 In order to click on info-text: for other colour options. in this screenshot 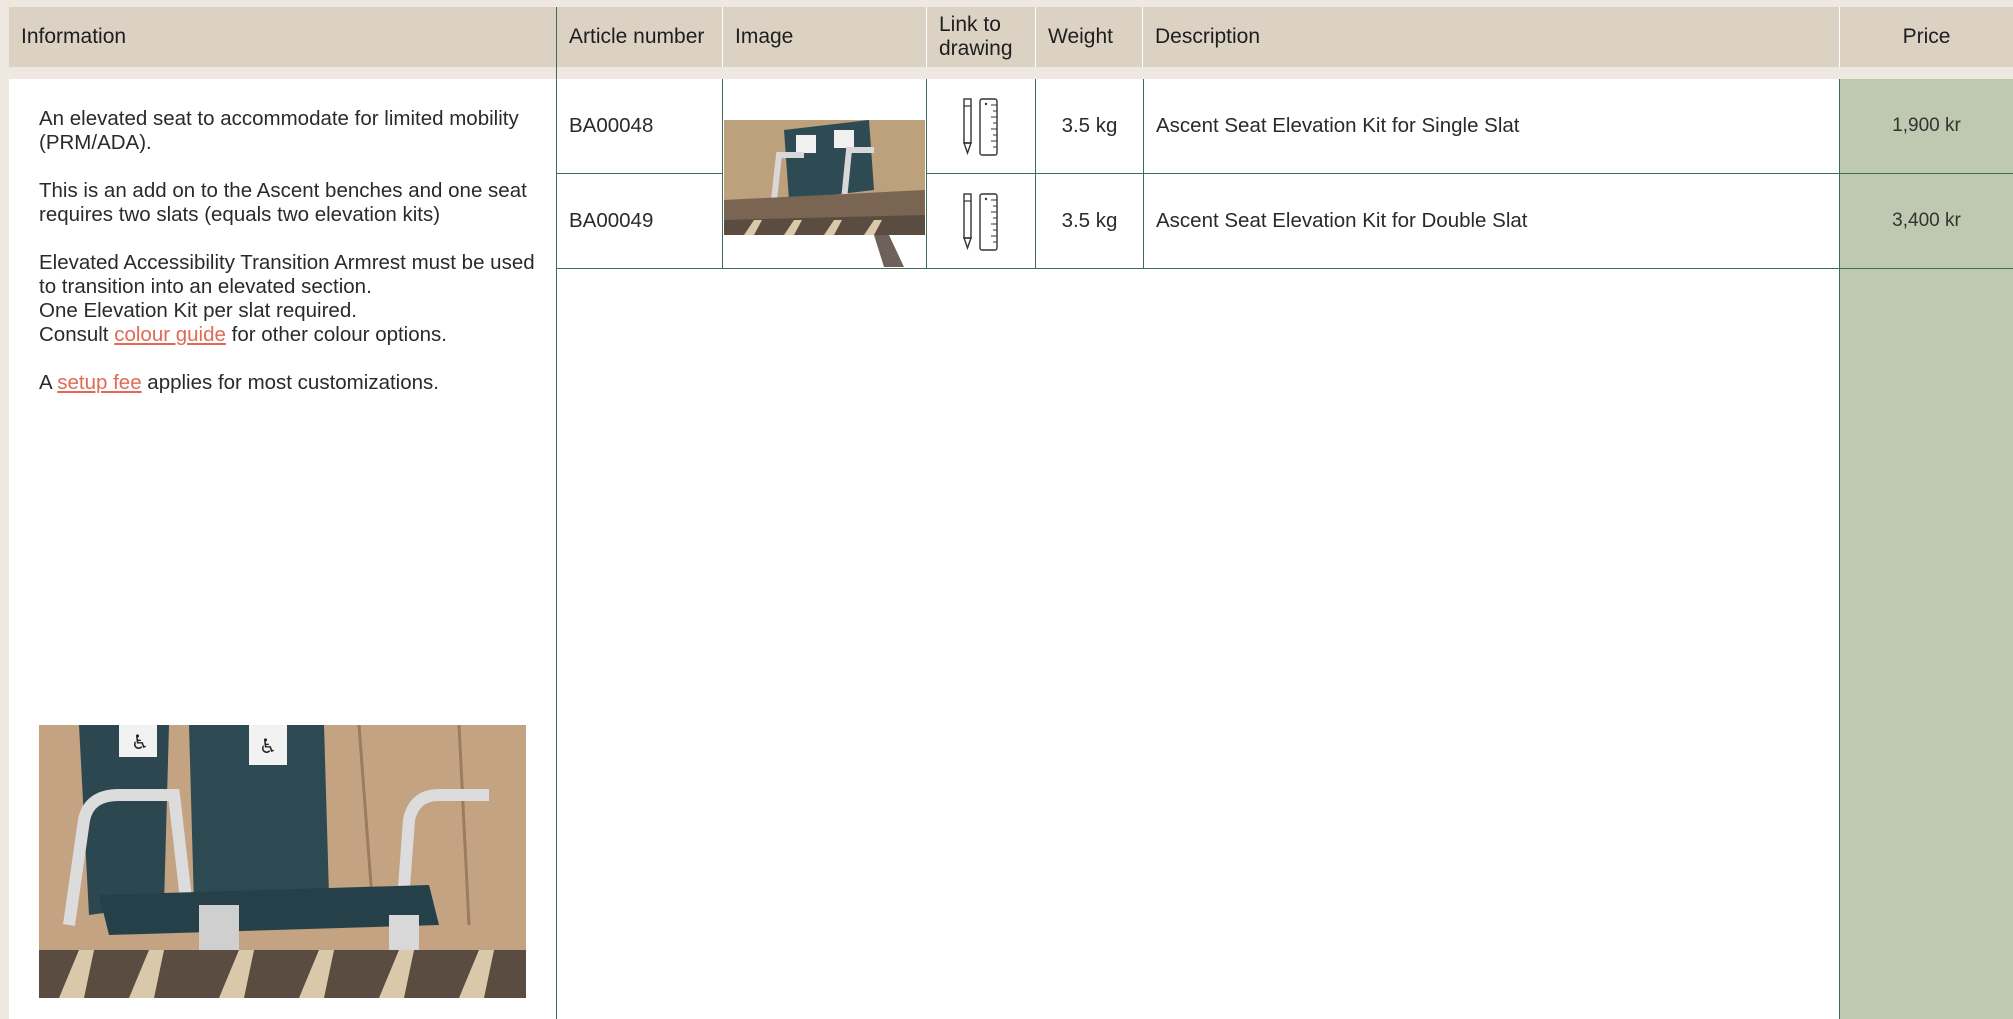, I will do `click(336, 334)`.